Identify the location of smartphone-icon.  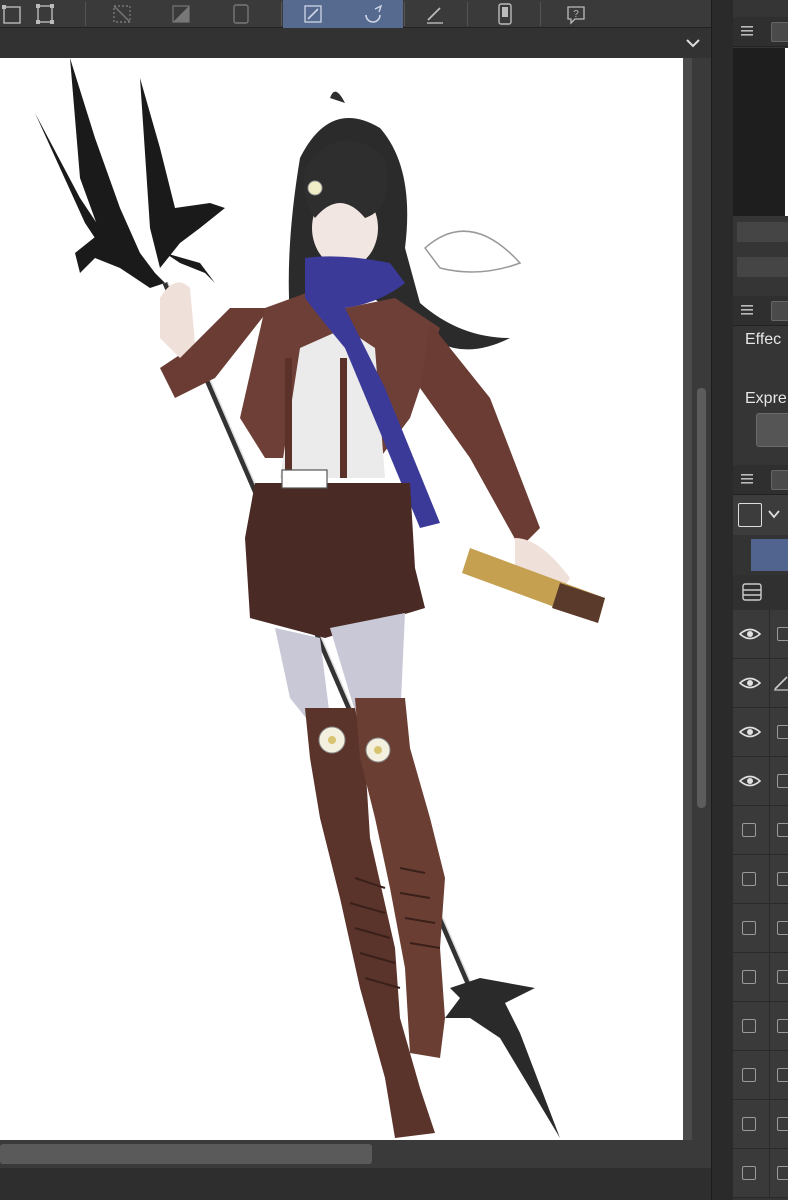
(505, 14).